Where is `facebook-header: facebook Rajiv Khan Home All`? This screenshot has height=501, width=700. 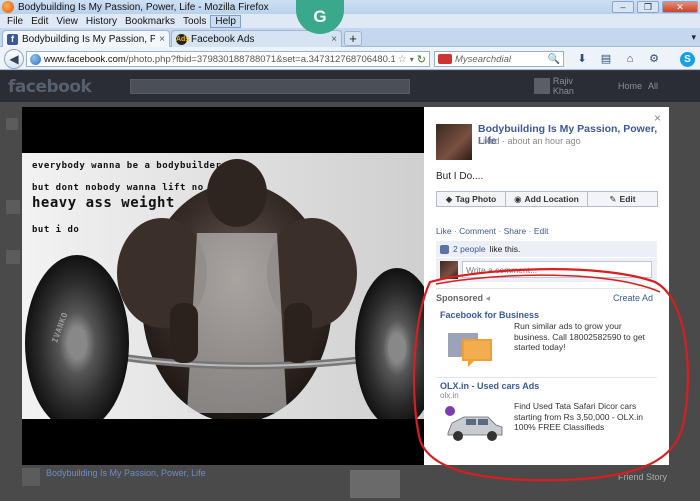
facebook-header: facebook Rajiv Khan Home All is located at coordinates (350, 86).